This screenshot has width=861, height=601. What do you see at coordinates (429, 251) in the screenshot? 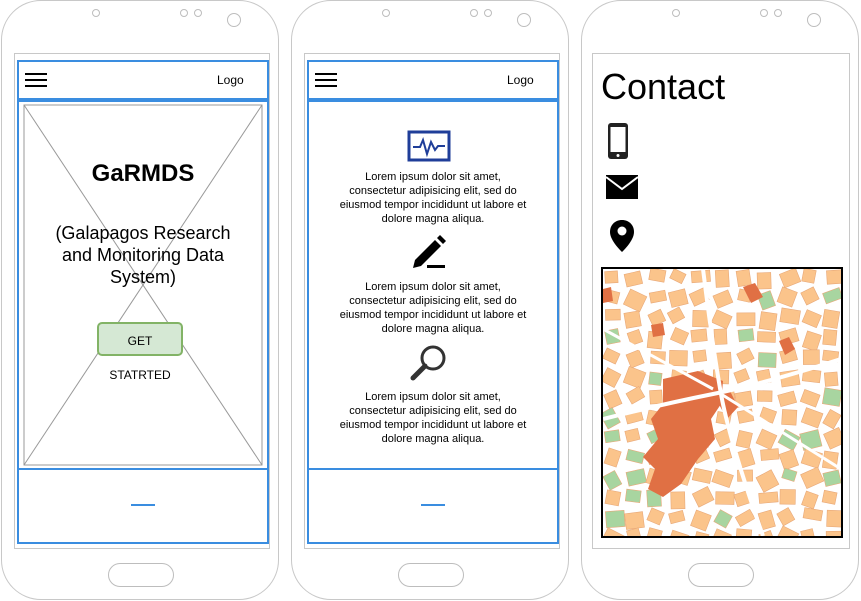
I see `pencil-icon` at bounding box center [429, 251].